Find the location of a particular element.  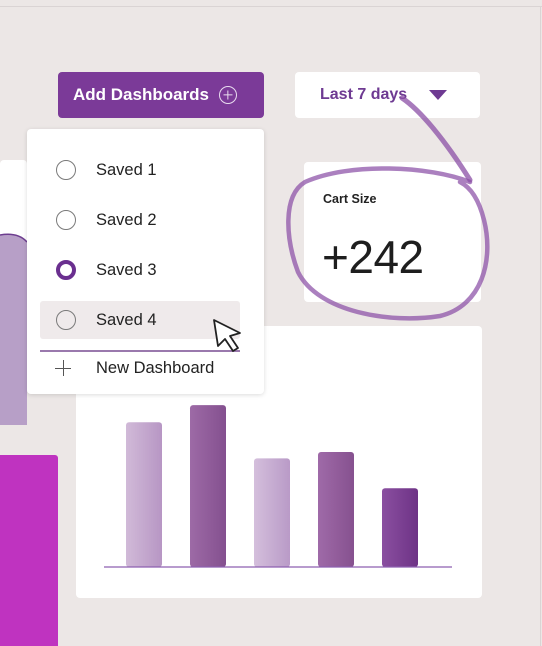

cart-size-title: Cart Size is located at coordinates (350, 199).